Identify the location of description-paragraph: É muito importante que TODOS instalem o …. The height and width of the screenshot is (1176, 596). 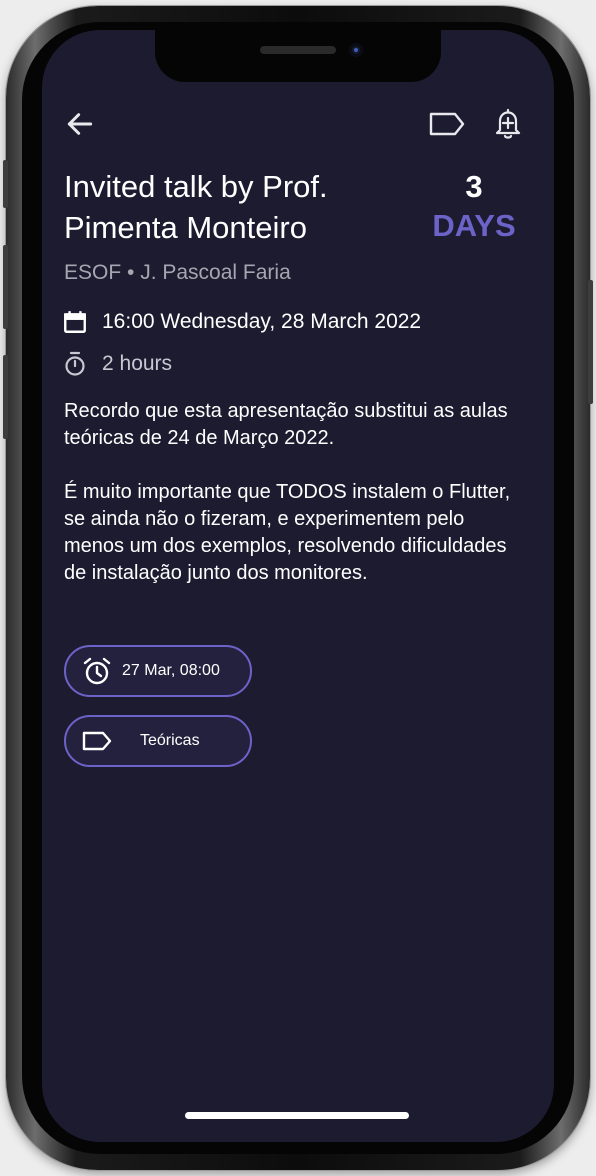
(287, 532).